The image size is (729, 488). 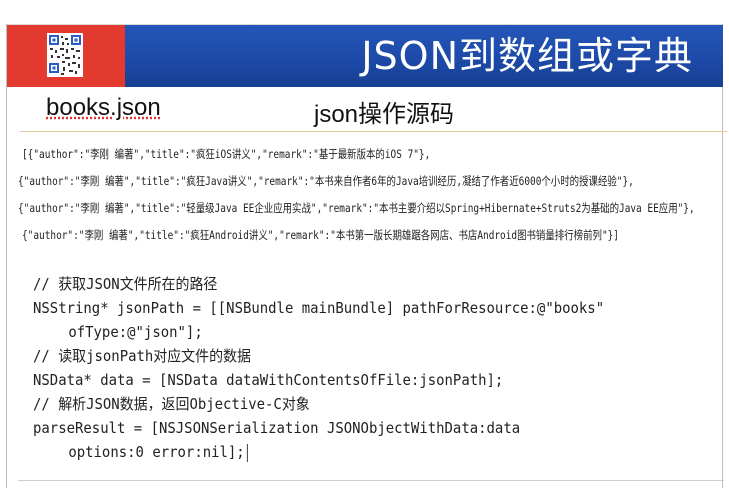 What do you see at coordinates (527, 56) in the screenshot?
I see `page-title: JSON到数组或字典` at bounding box center [527, 56].